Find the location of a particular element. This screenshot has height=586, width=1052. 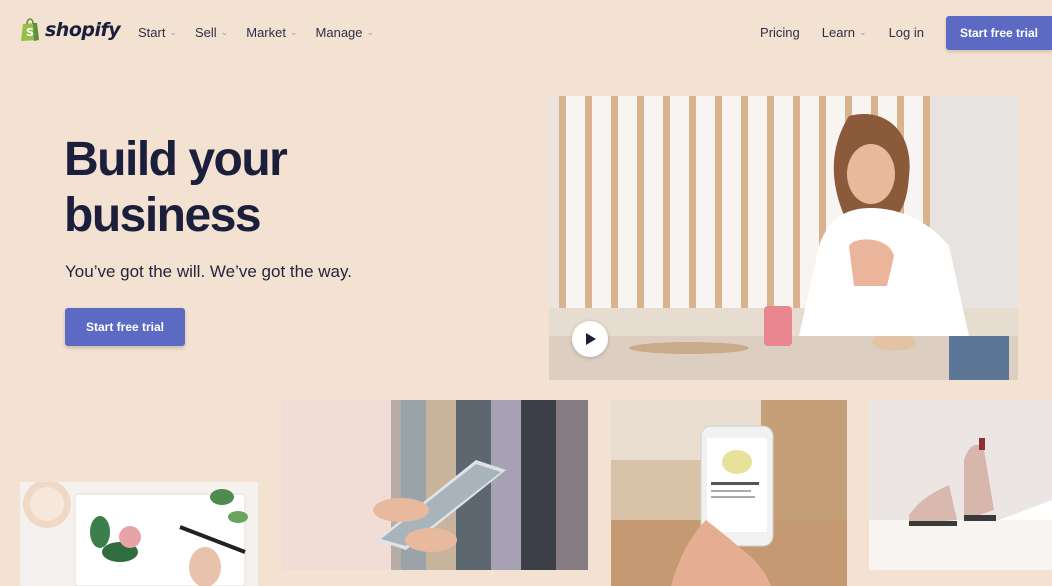

svg-text: S is located at coordinates (30, 32).